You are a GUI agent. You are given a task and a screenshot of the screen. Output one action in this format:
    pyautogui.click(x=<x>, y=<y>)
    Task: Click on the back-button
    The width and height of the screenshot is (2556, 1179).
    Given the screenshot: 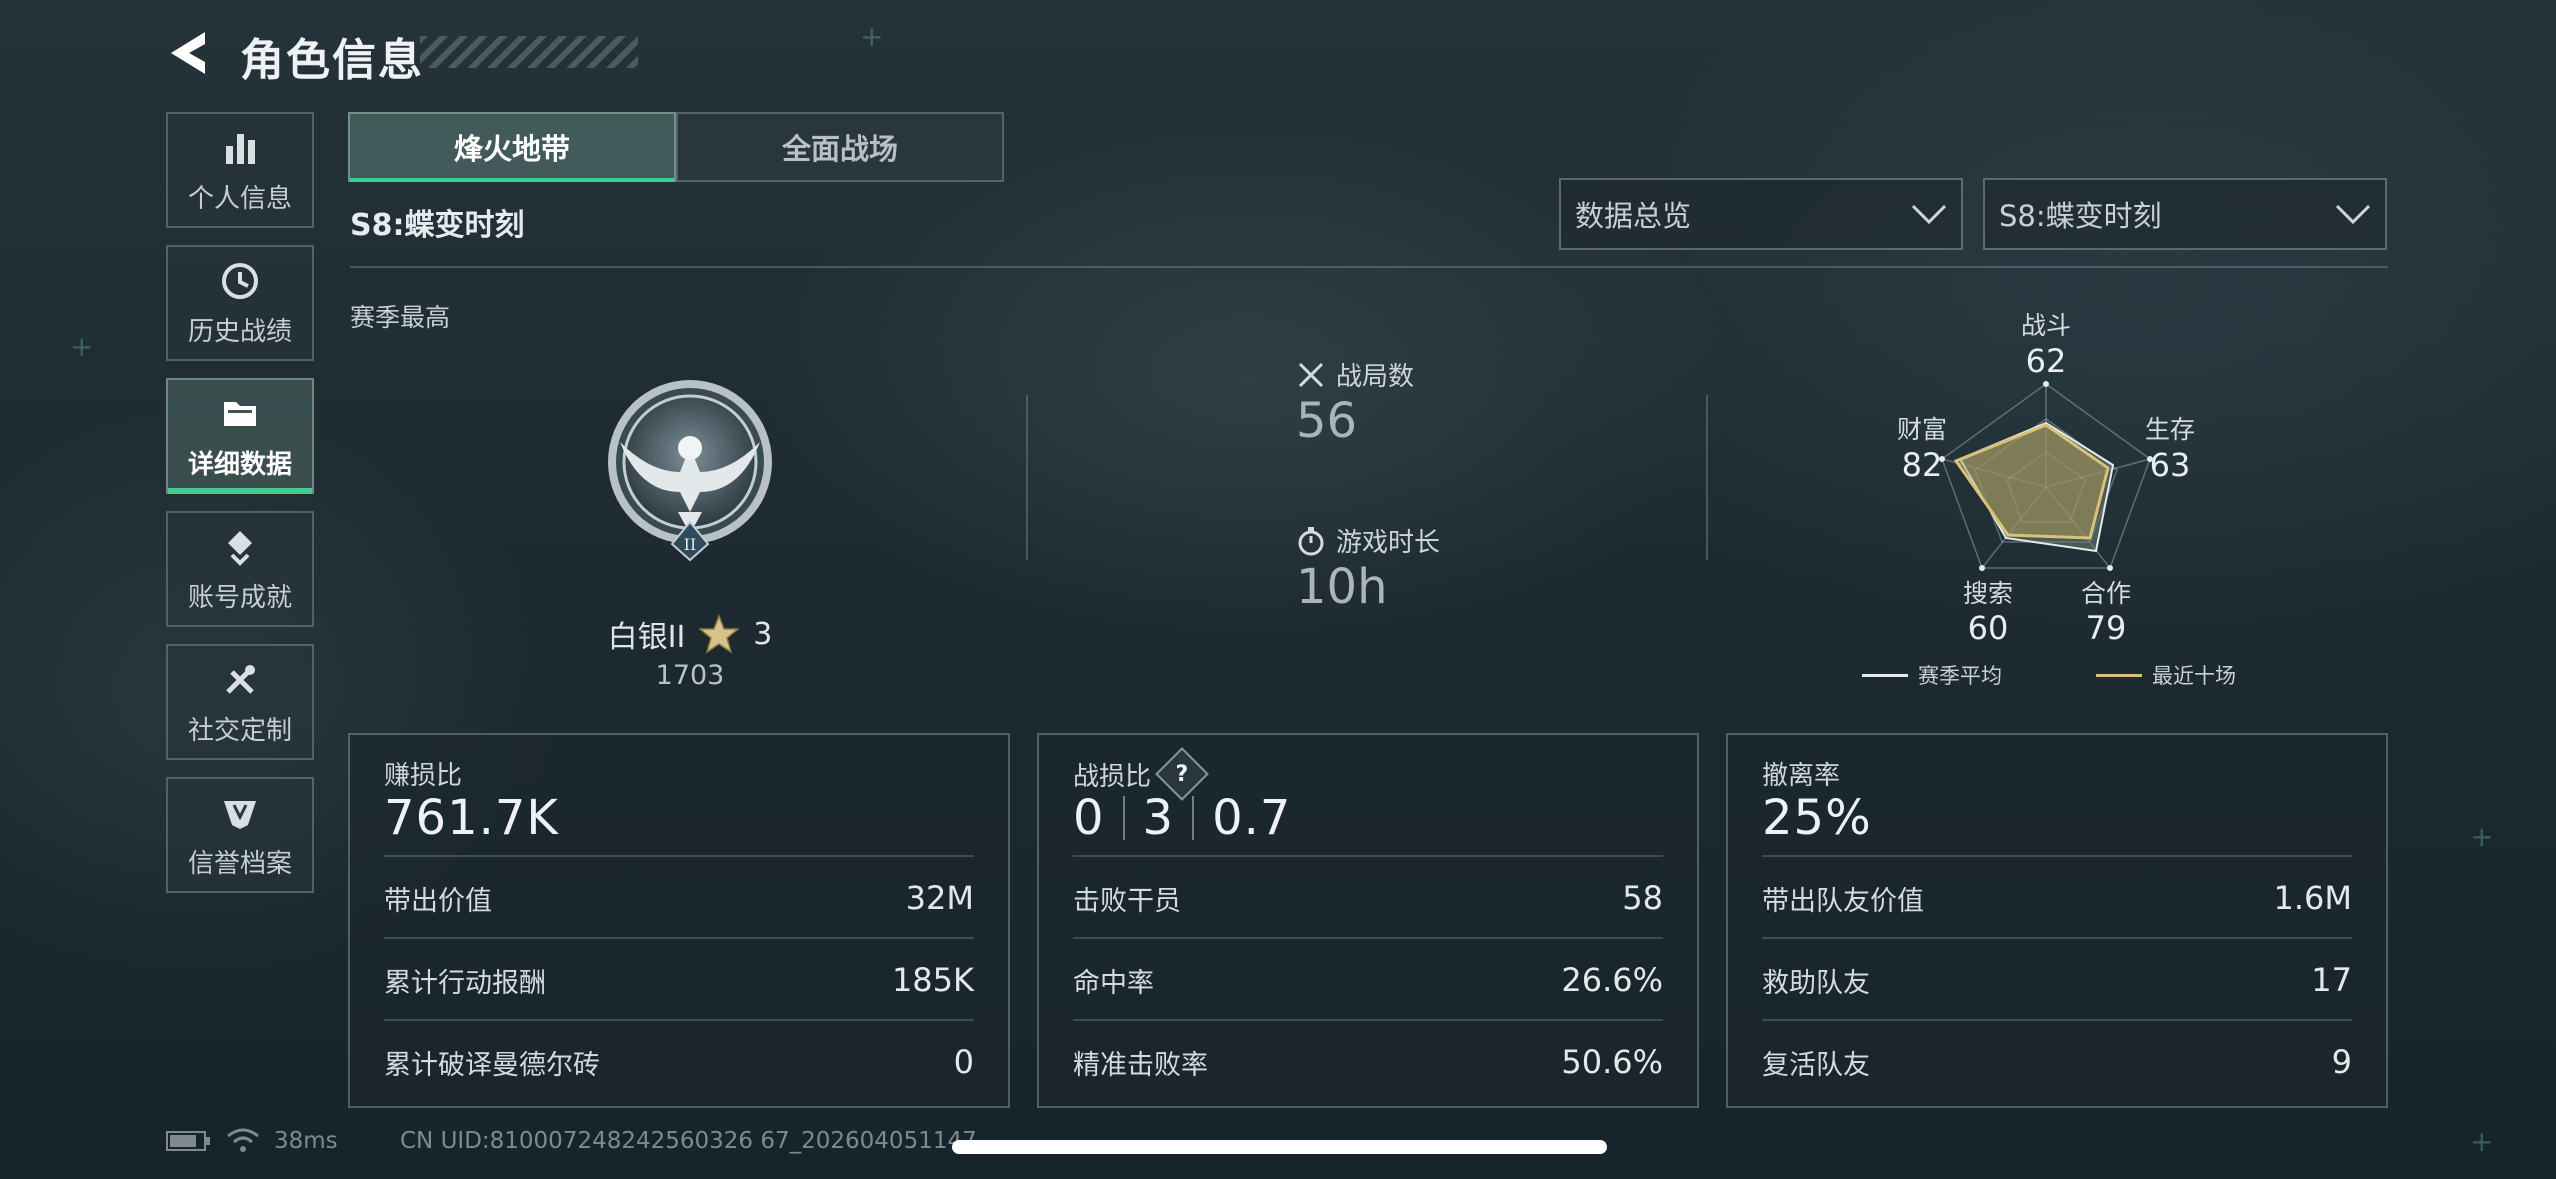 What is the action you would take?
    pyautogui.click(x=189, y=53)
    